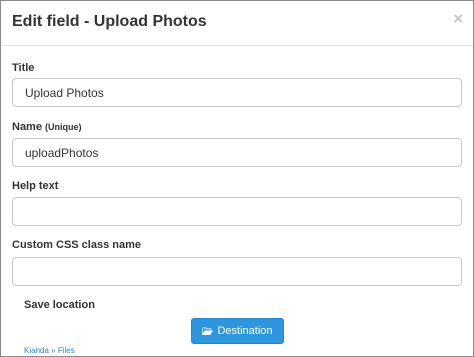  What do you see at coordinates (23, 68) in the screenshot?
I see `title-label: Title` at bounding box center [23, 68].